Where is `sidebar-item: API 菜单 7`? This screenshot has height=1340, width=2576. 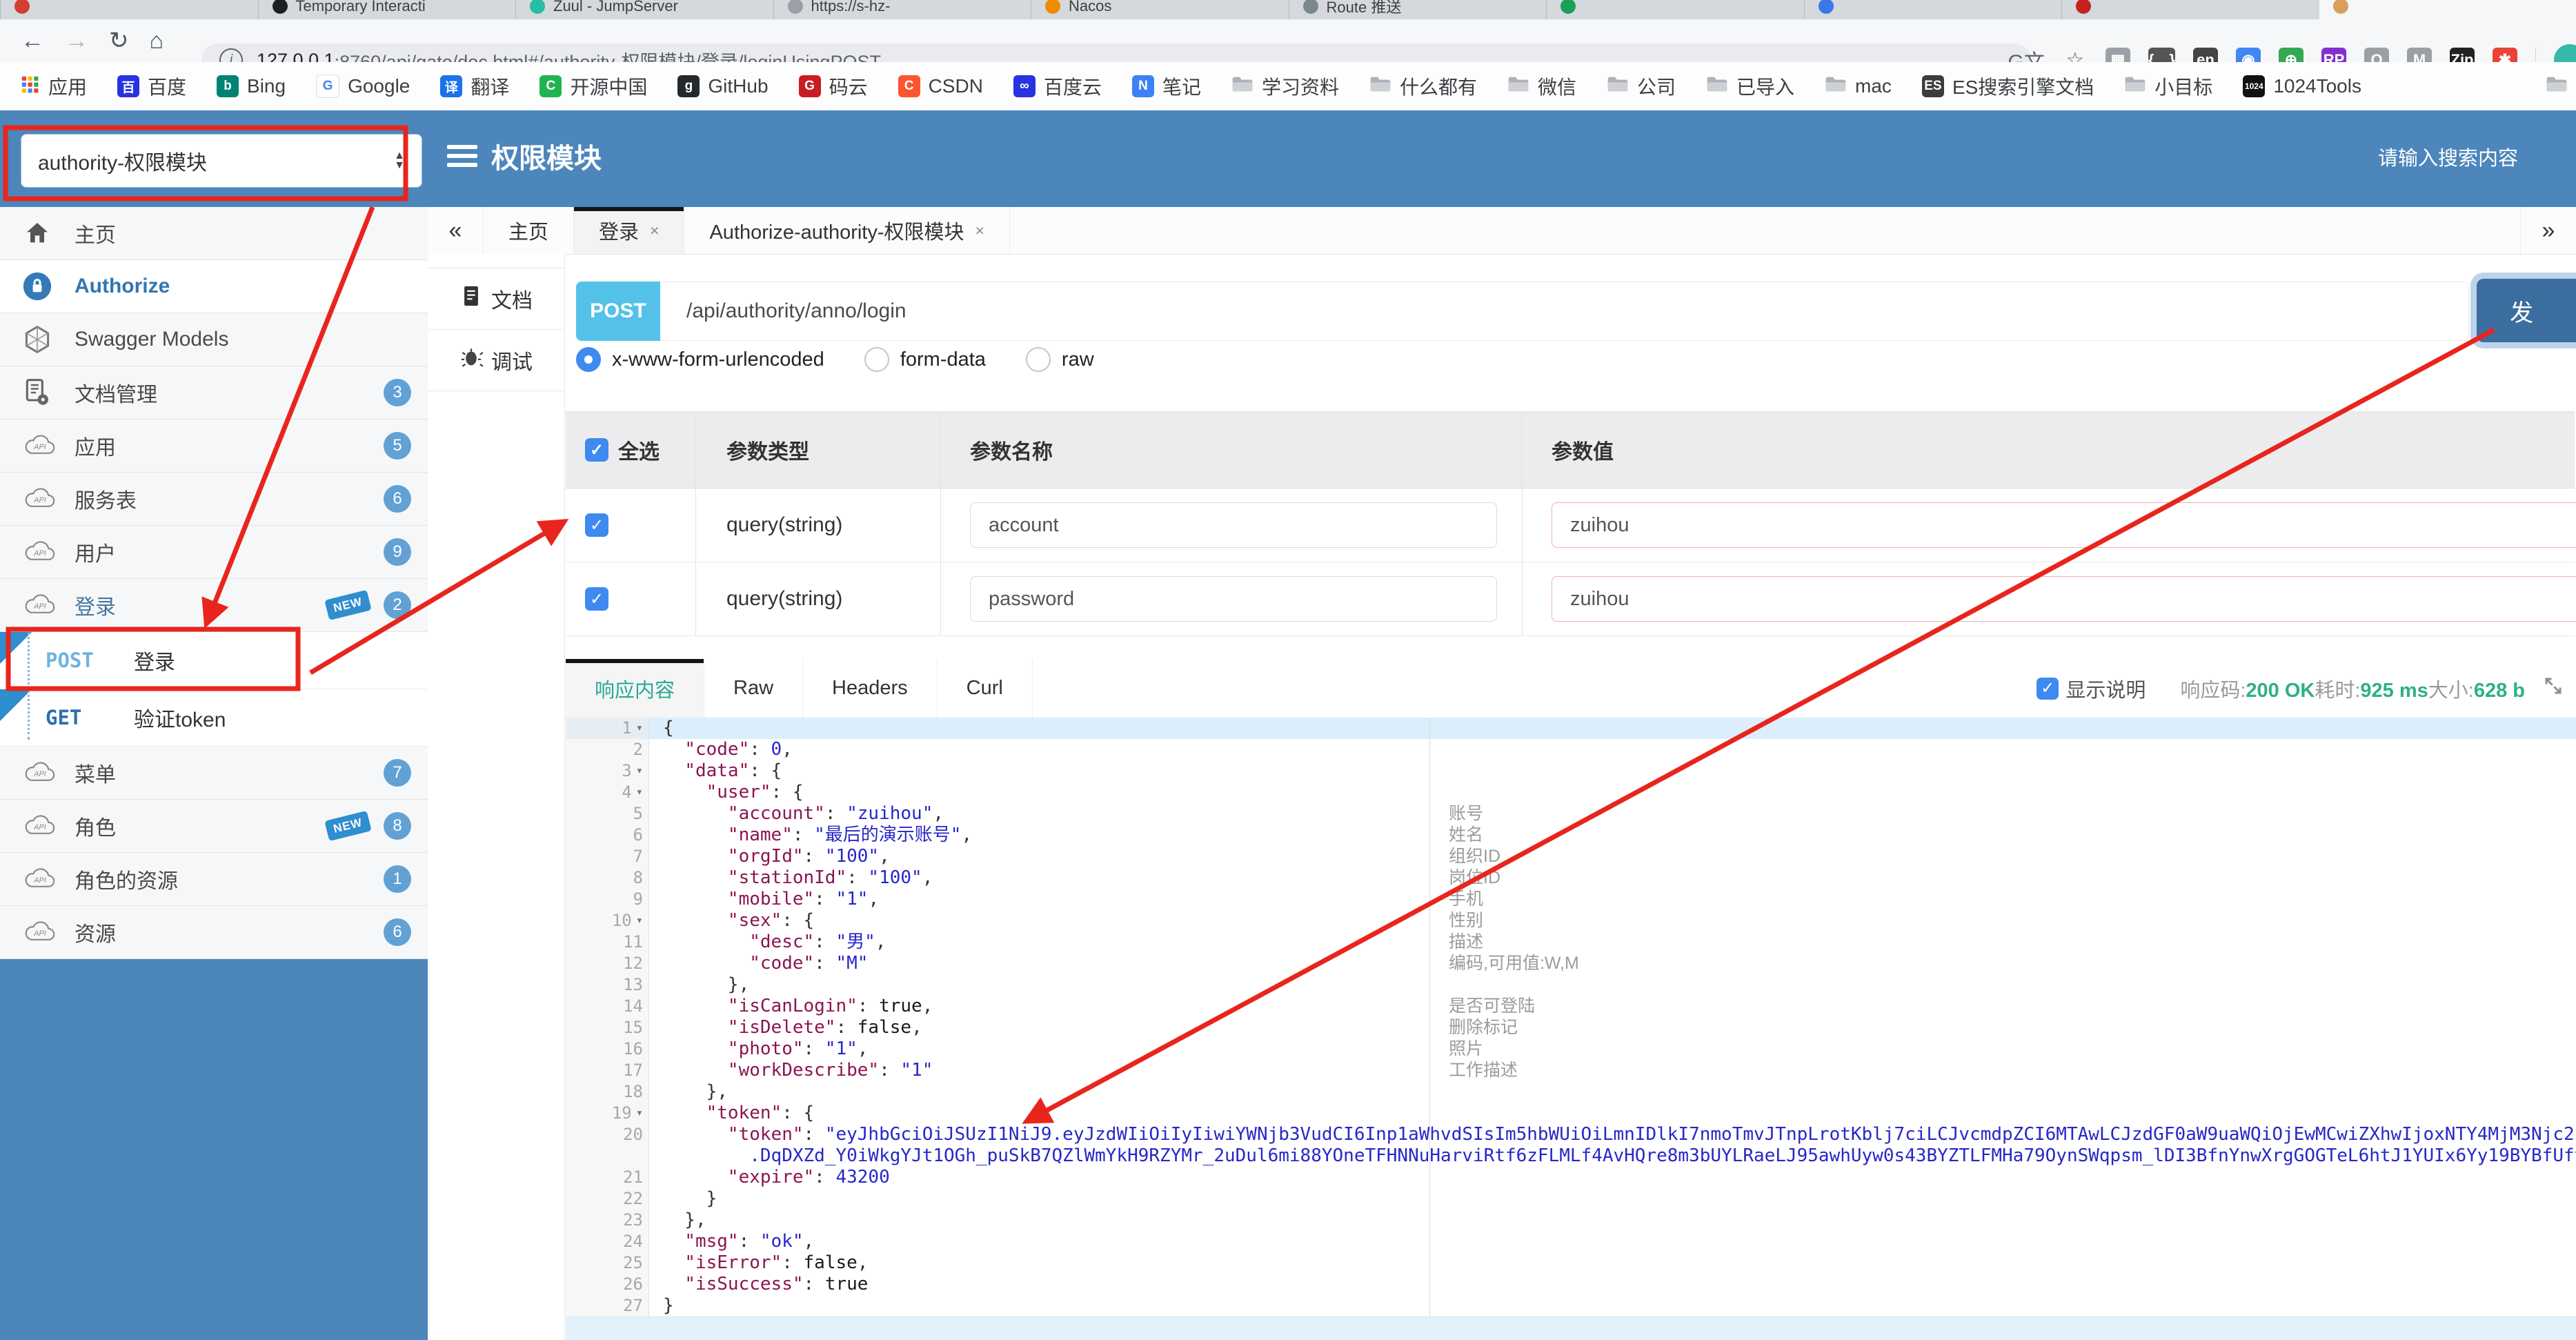
sidebar-item: API 菜单 7 is located at coordinates (214, 773).